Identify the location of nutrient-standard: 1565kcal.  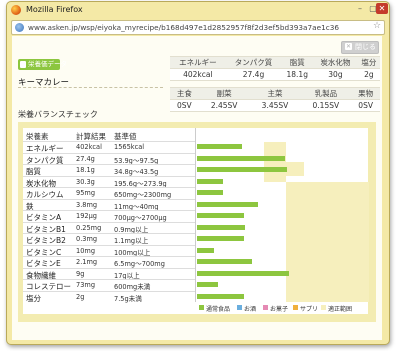
(129, 147).